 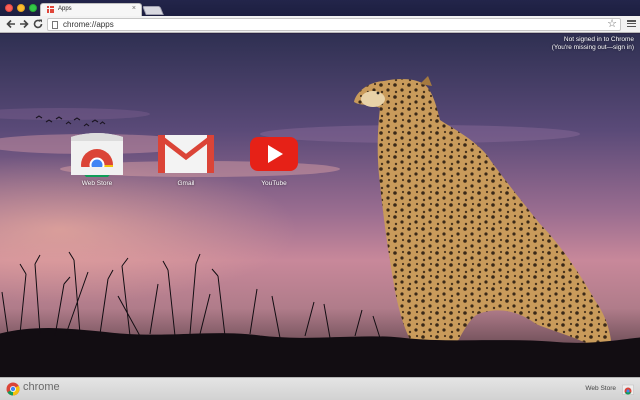 What do you see at coordinates (593, 48) in the screenshot?
I see `signin-line-2: (You're missing out—sign in)` at bounding box center [593, 48].